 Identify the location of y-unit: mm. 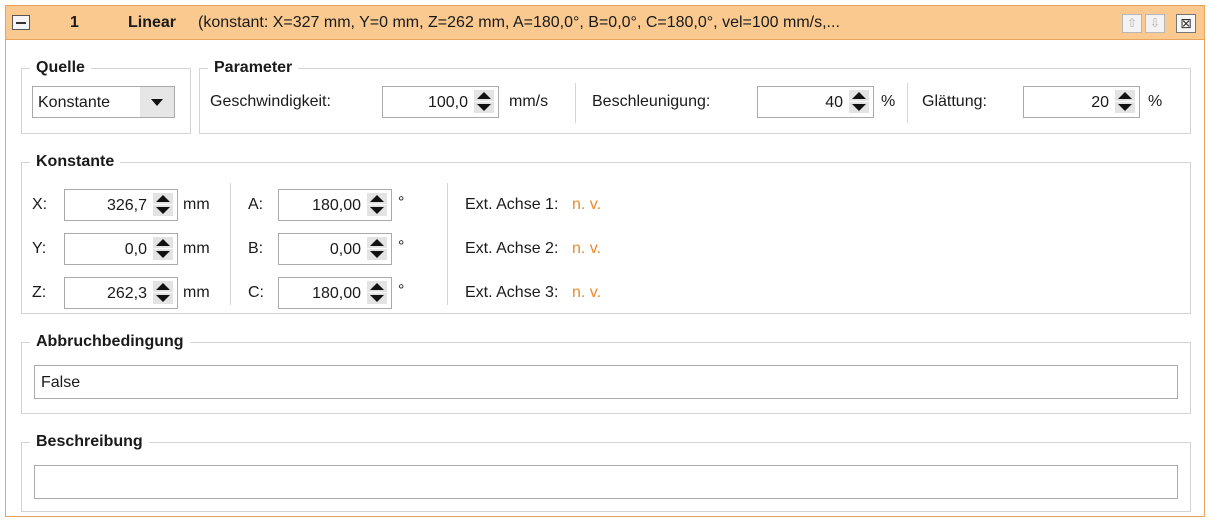
(196, 248).